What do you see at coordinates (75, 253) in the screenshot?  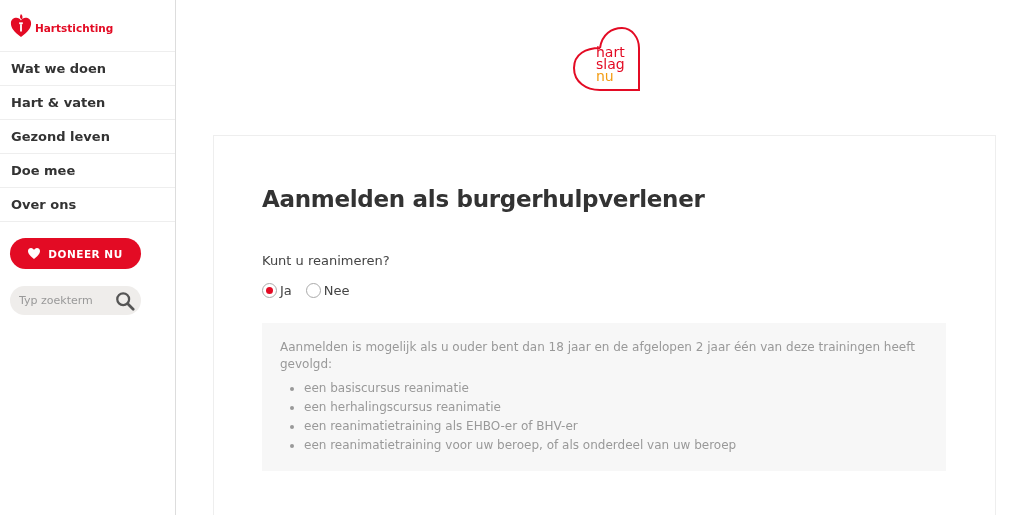 I see `donate-button: DONEER NU` at bounding box center [75, 253].